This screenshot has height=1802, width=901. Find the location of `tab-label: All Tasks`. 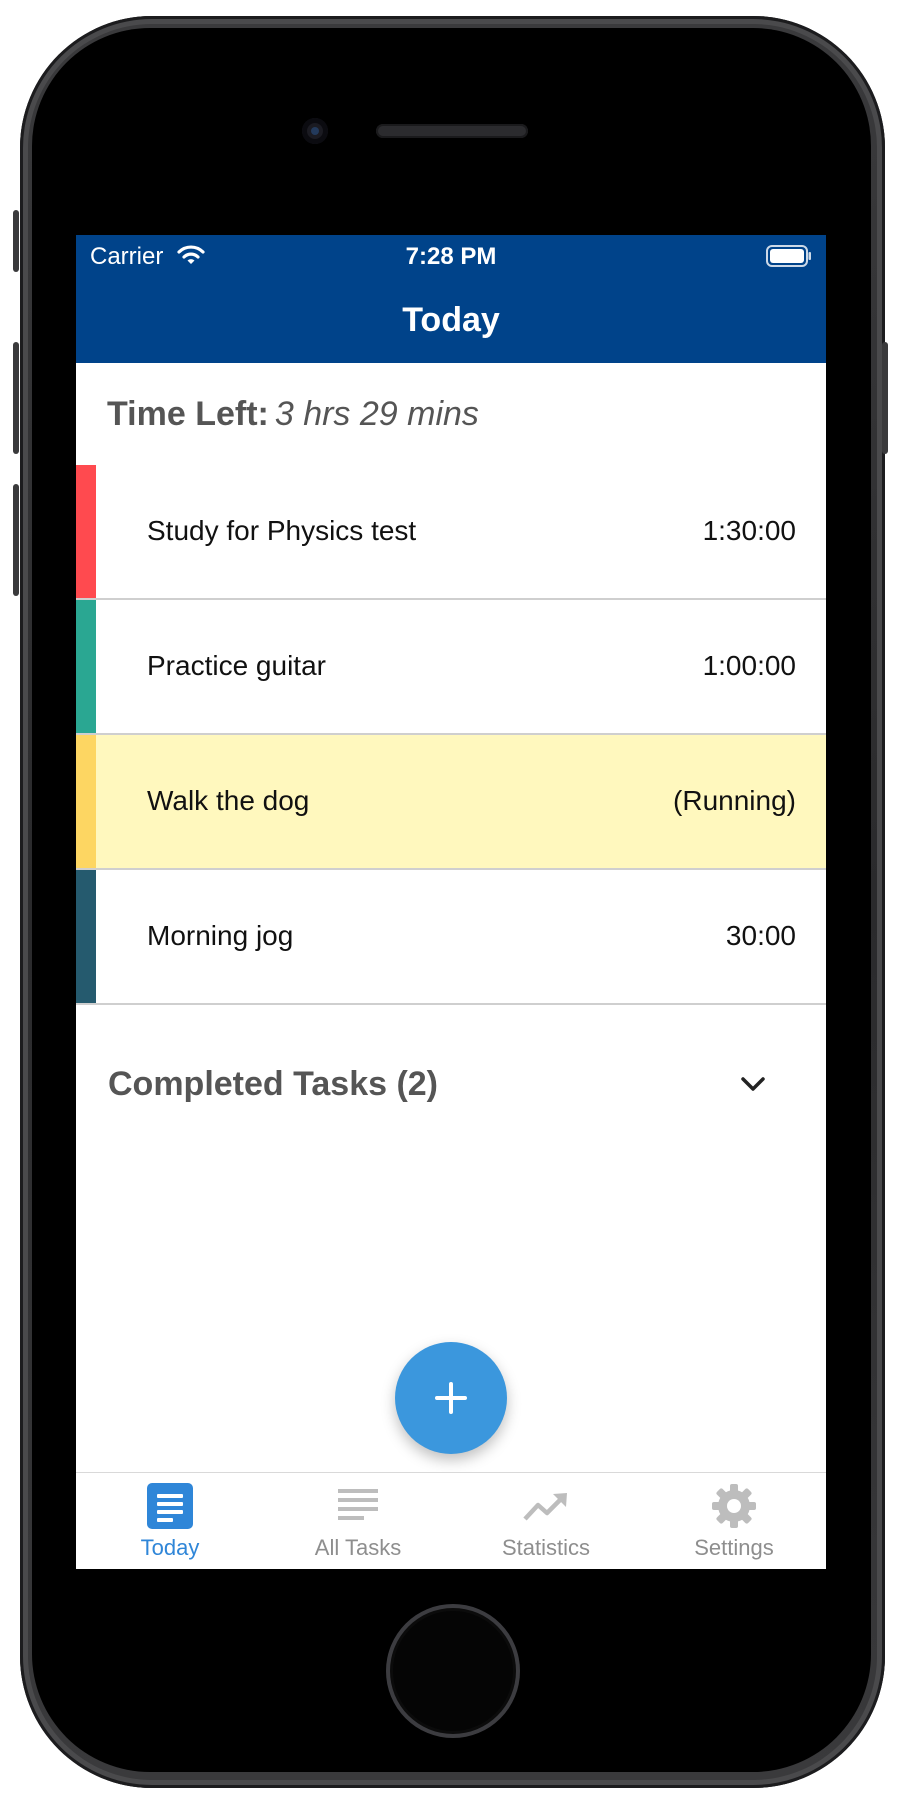

tab-label: All Tasks is located at coordinates (358, 1547).